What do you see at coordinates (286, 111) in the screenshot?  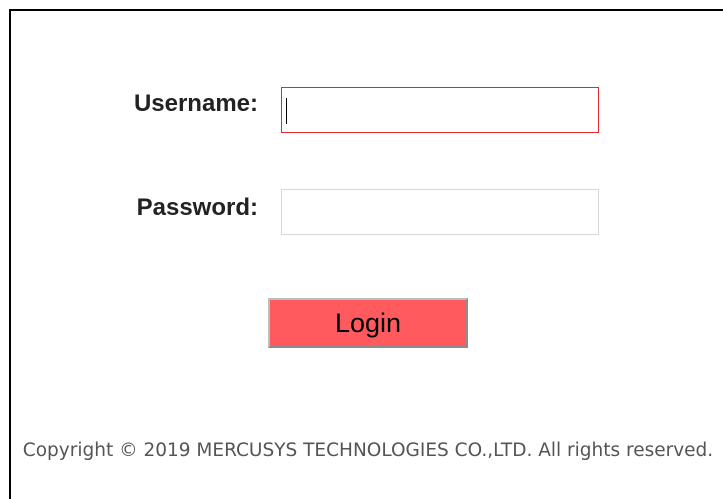 I see `text-cursor` at bounding box center [286, 111].